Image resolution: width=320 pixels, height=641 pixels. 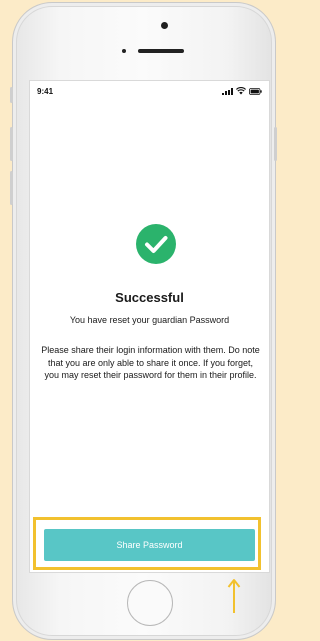 What do you see at coordinates (150, 603) in the screenshot?
I see `home-button` at bounding box center [150, 603].